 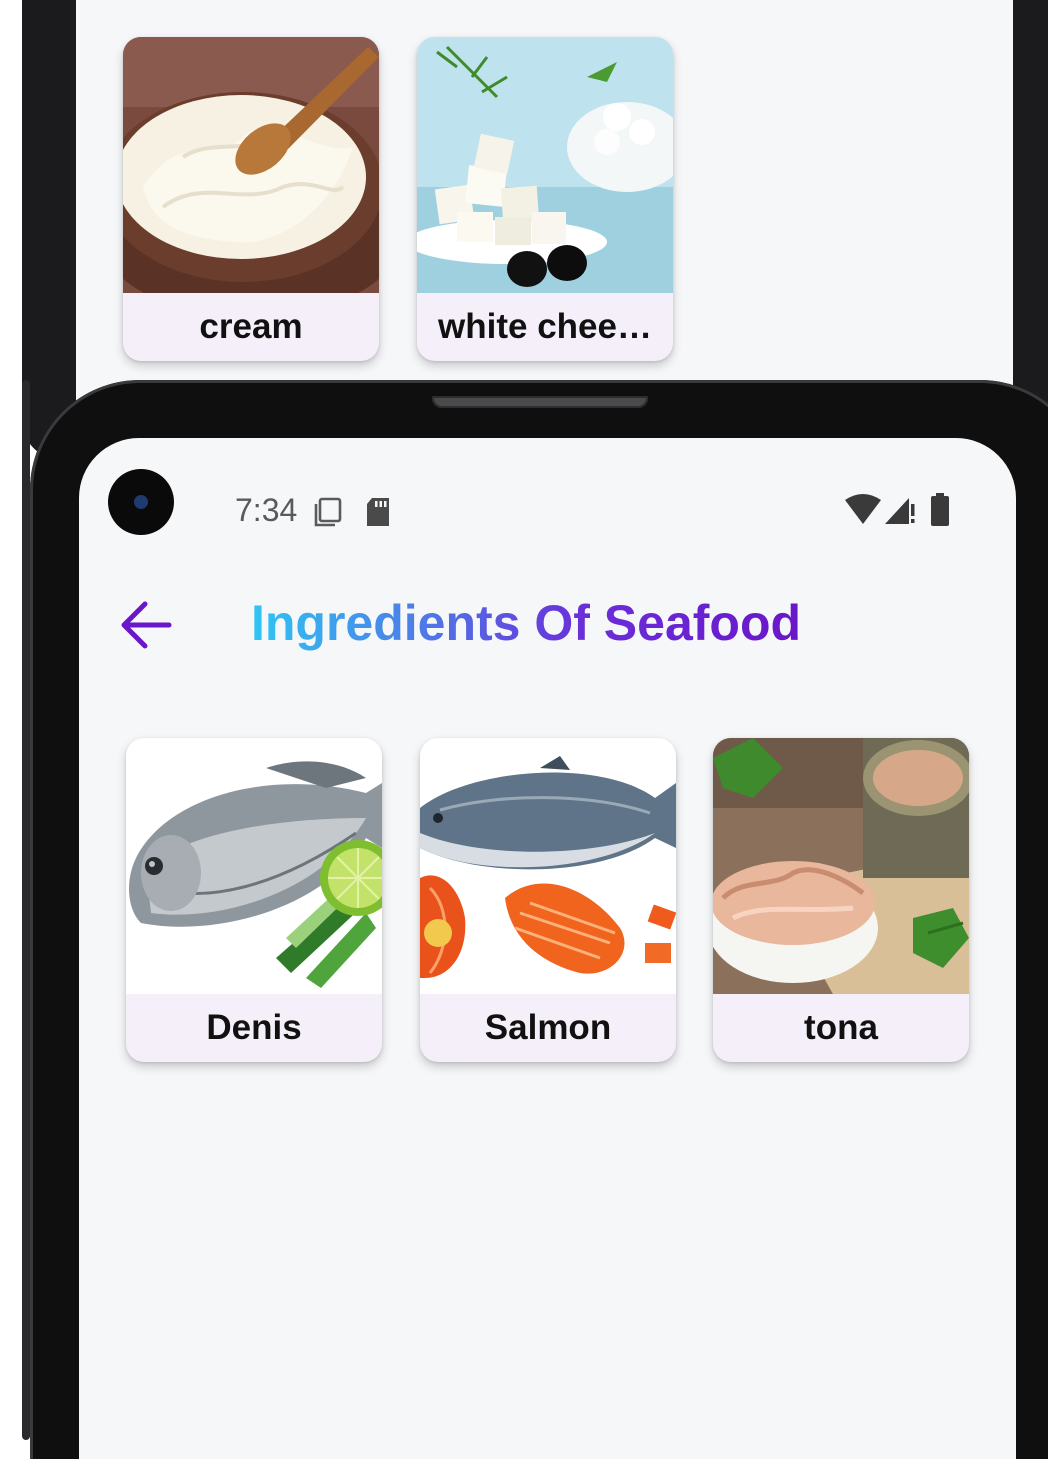 What do you see at coordinates (547, 508) in the screenshot?
I see `status-bar: 7:34` at bounding box center [547, 508].